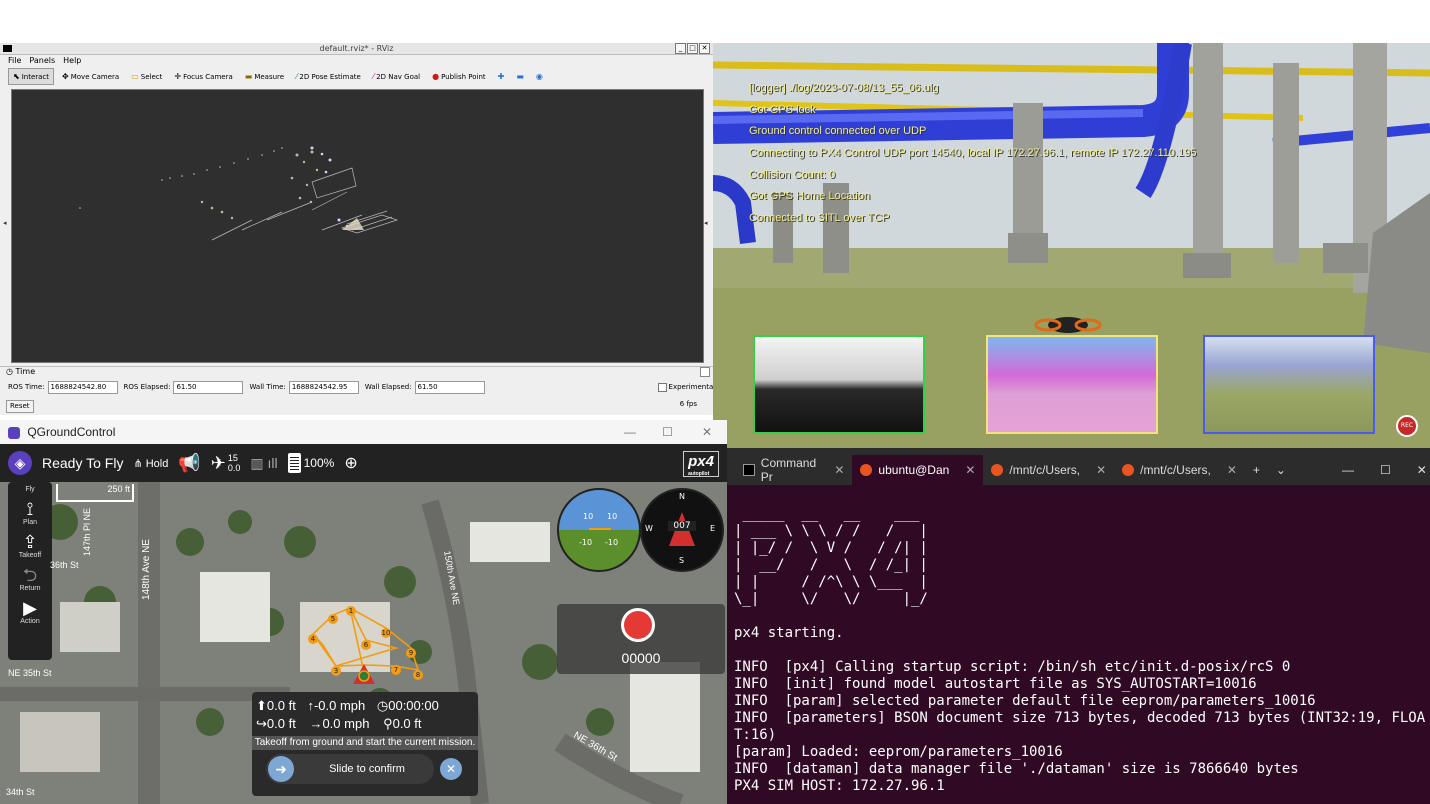 This screenshot has width=1430, height=804. I want to click on tab-dropdown-button: ⌄, so click(1281, 470).